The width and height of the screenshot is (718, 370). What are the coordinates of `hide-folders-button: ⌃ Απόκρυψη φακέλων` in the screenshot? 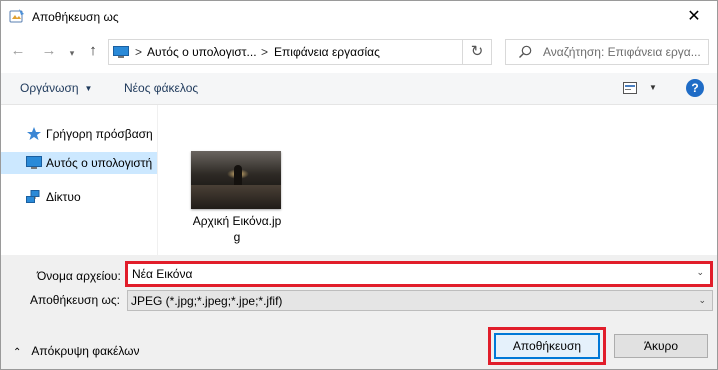 It's located at (76, 351).